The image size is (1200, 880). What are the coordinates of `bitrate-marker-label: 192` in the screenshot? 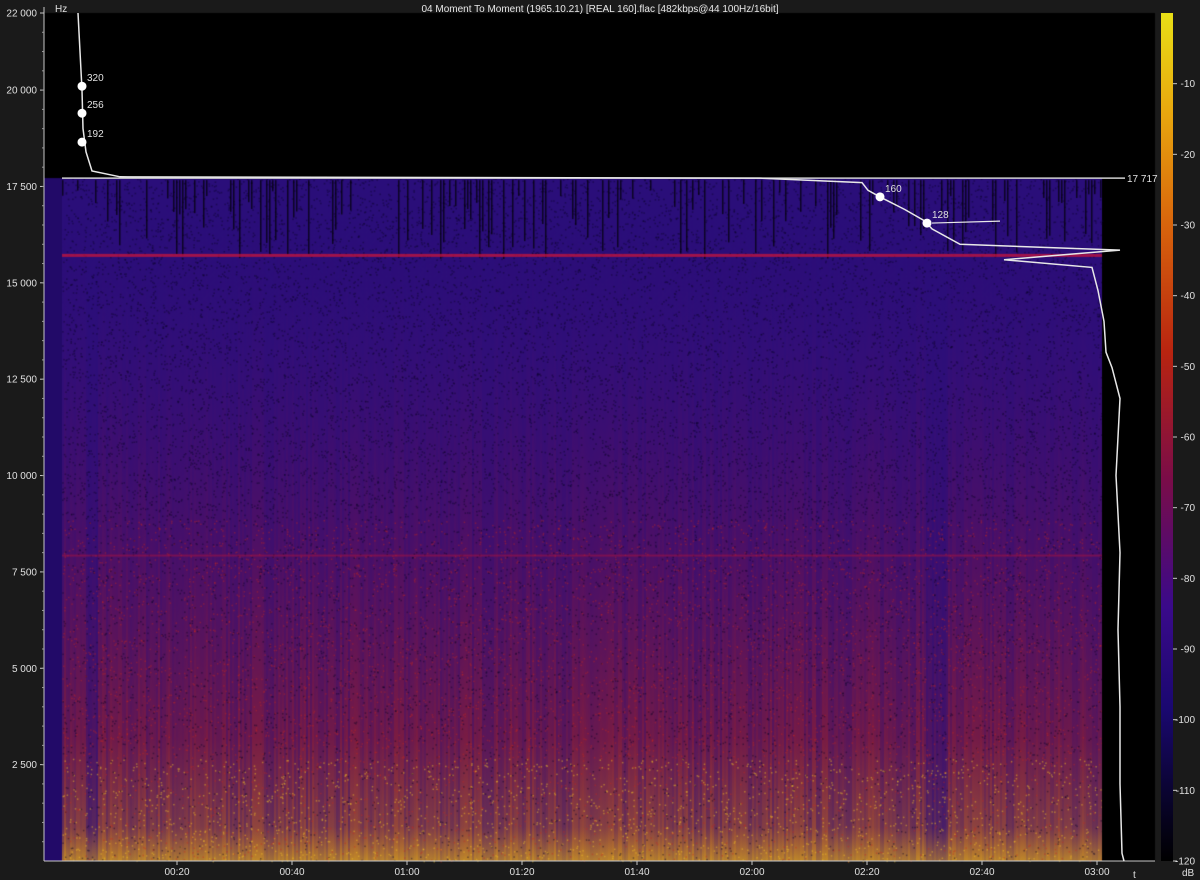 It's located at (95, 134).